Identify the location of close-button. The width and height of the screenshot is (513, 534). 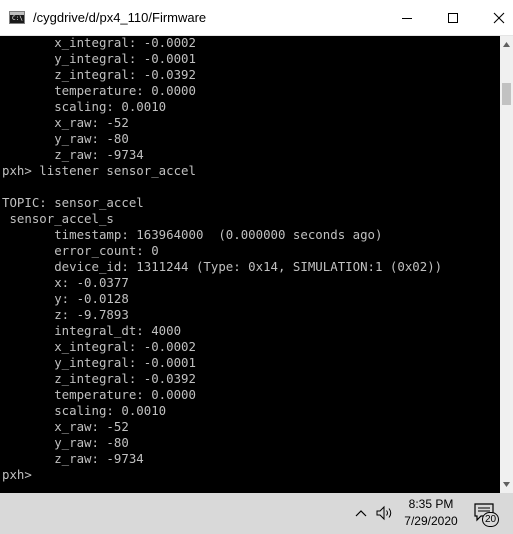
(494, 18).